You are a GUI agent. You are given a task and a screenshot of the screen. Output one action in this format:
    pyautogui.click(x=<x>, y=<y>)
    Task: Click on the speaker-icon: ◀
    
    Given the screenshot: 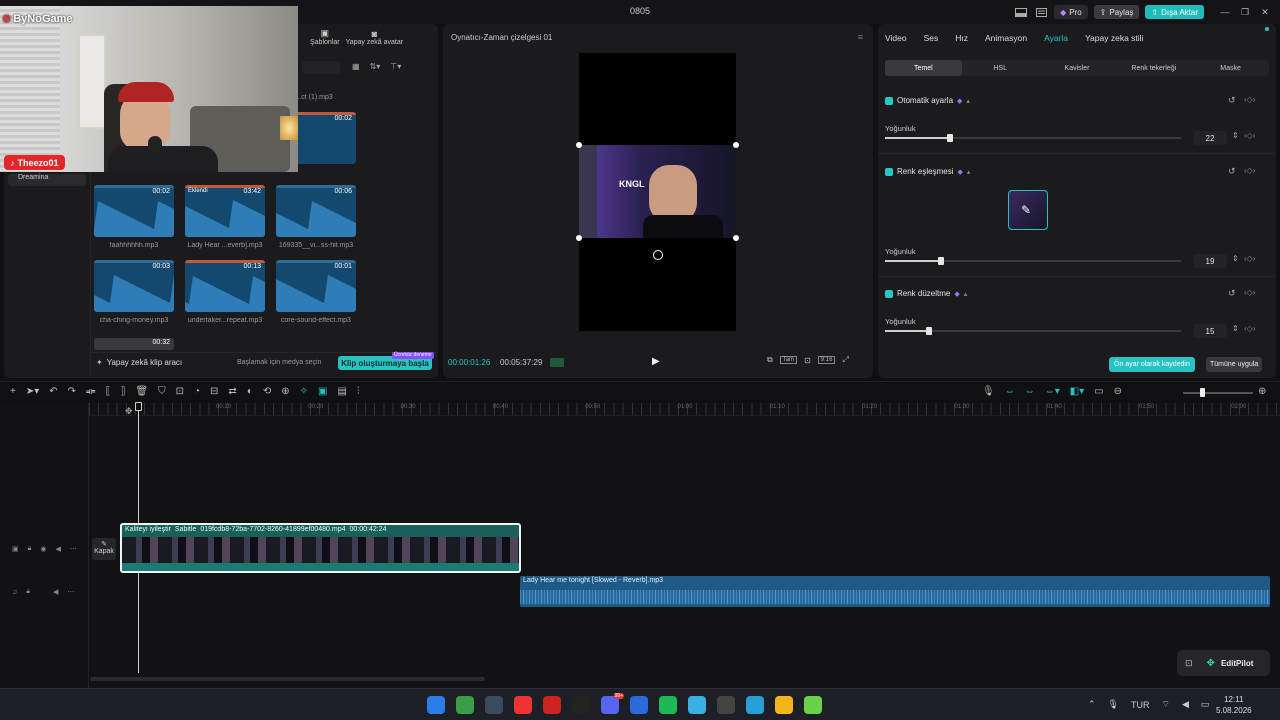 What is the action you would take?
    pyautogui.click(x=1185, y=704)
    